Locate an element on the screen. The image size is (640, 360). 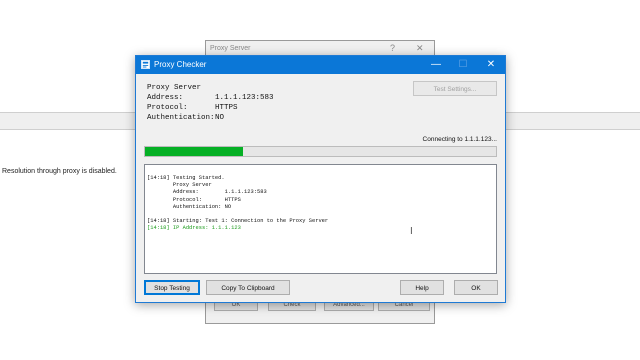
minimize-icon: — is located at coordinates (436, 65).